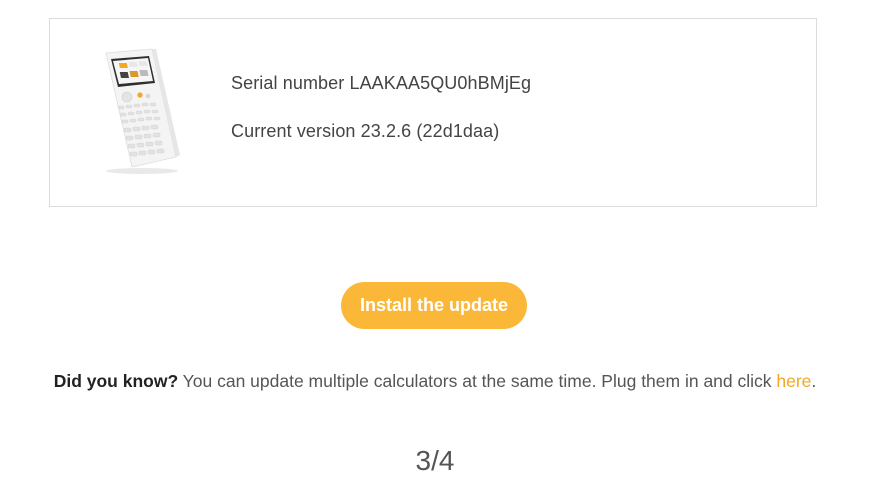 The width and height of the screenshot is (870, 488). Describe the element at coordinates (814, 381) in the screenshot. I see `tip-end: .` at that location.